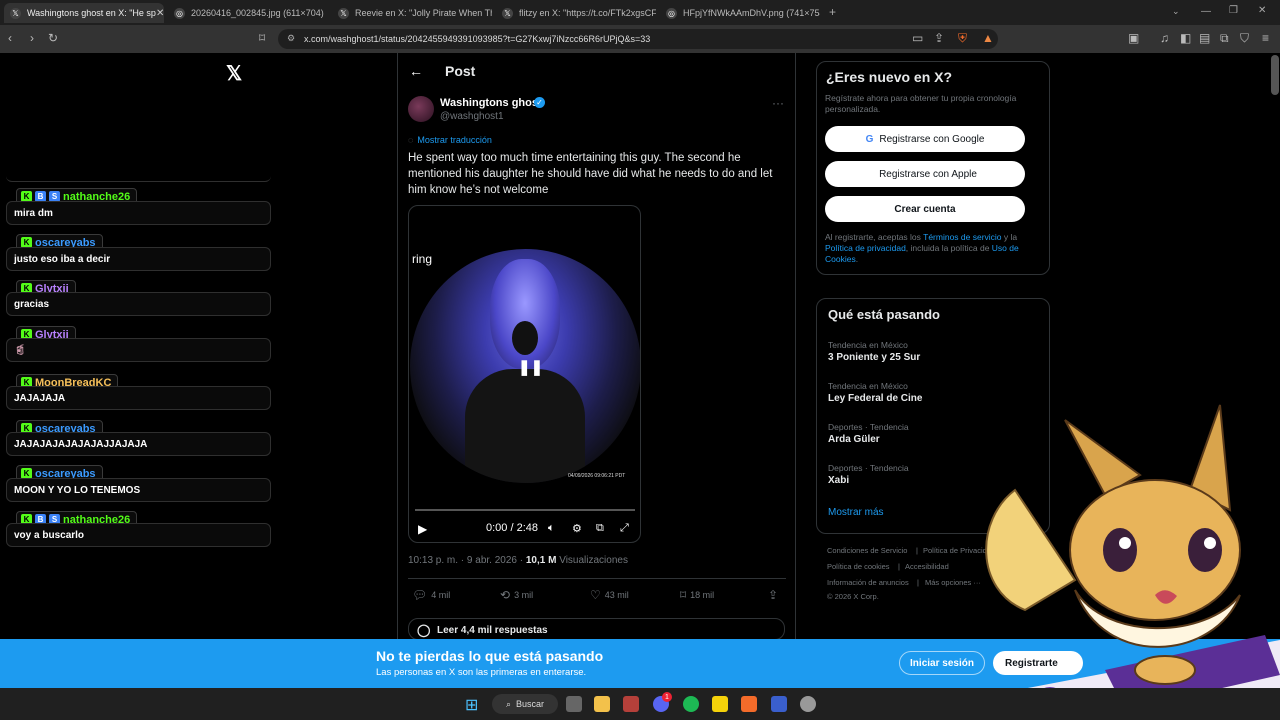  What do you see at coordinates (1165, 670) in the screenshot?
I see `eevee-paw` at bounding box center [1165, 670].